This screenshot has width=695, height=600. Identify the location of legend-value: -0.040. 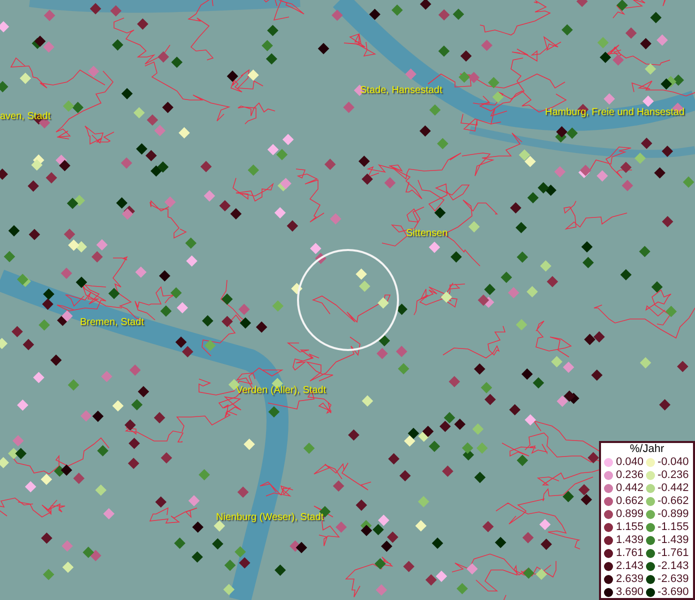
(673, 462).